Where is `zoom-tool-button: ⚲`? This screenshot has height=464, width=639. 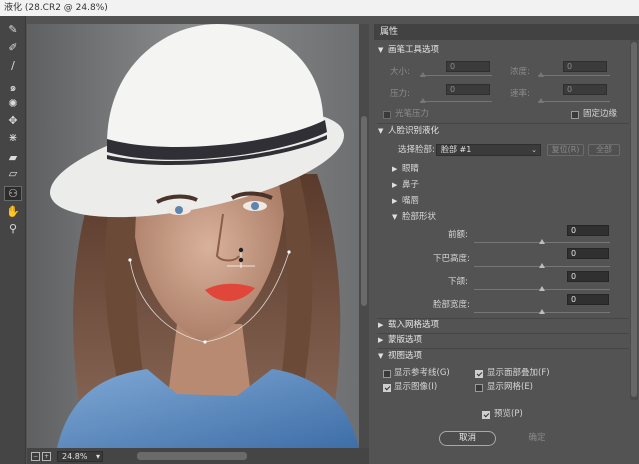 zoom-tool-button: ⚲ is located at coordinates (13, 228).